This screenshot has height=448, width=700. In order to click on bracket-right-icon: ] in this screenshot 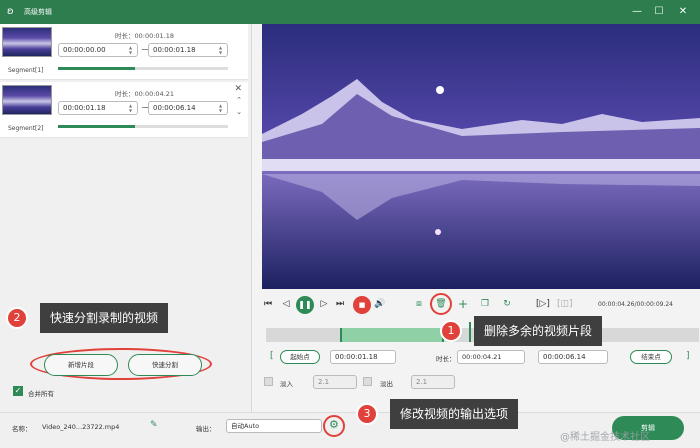, I will do `click(688, 356)`.